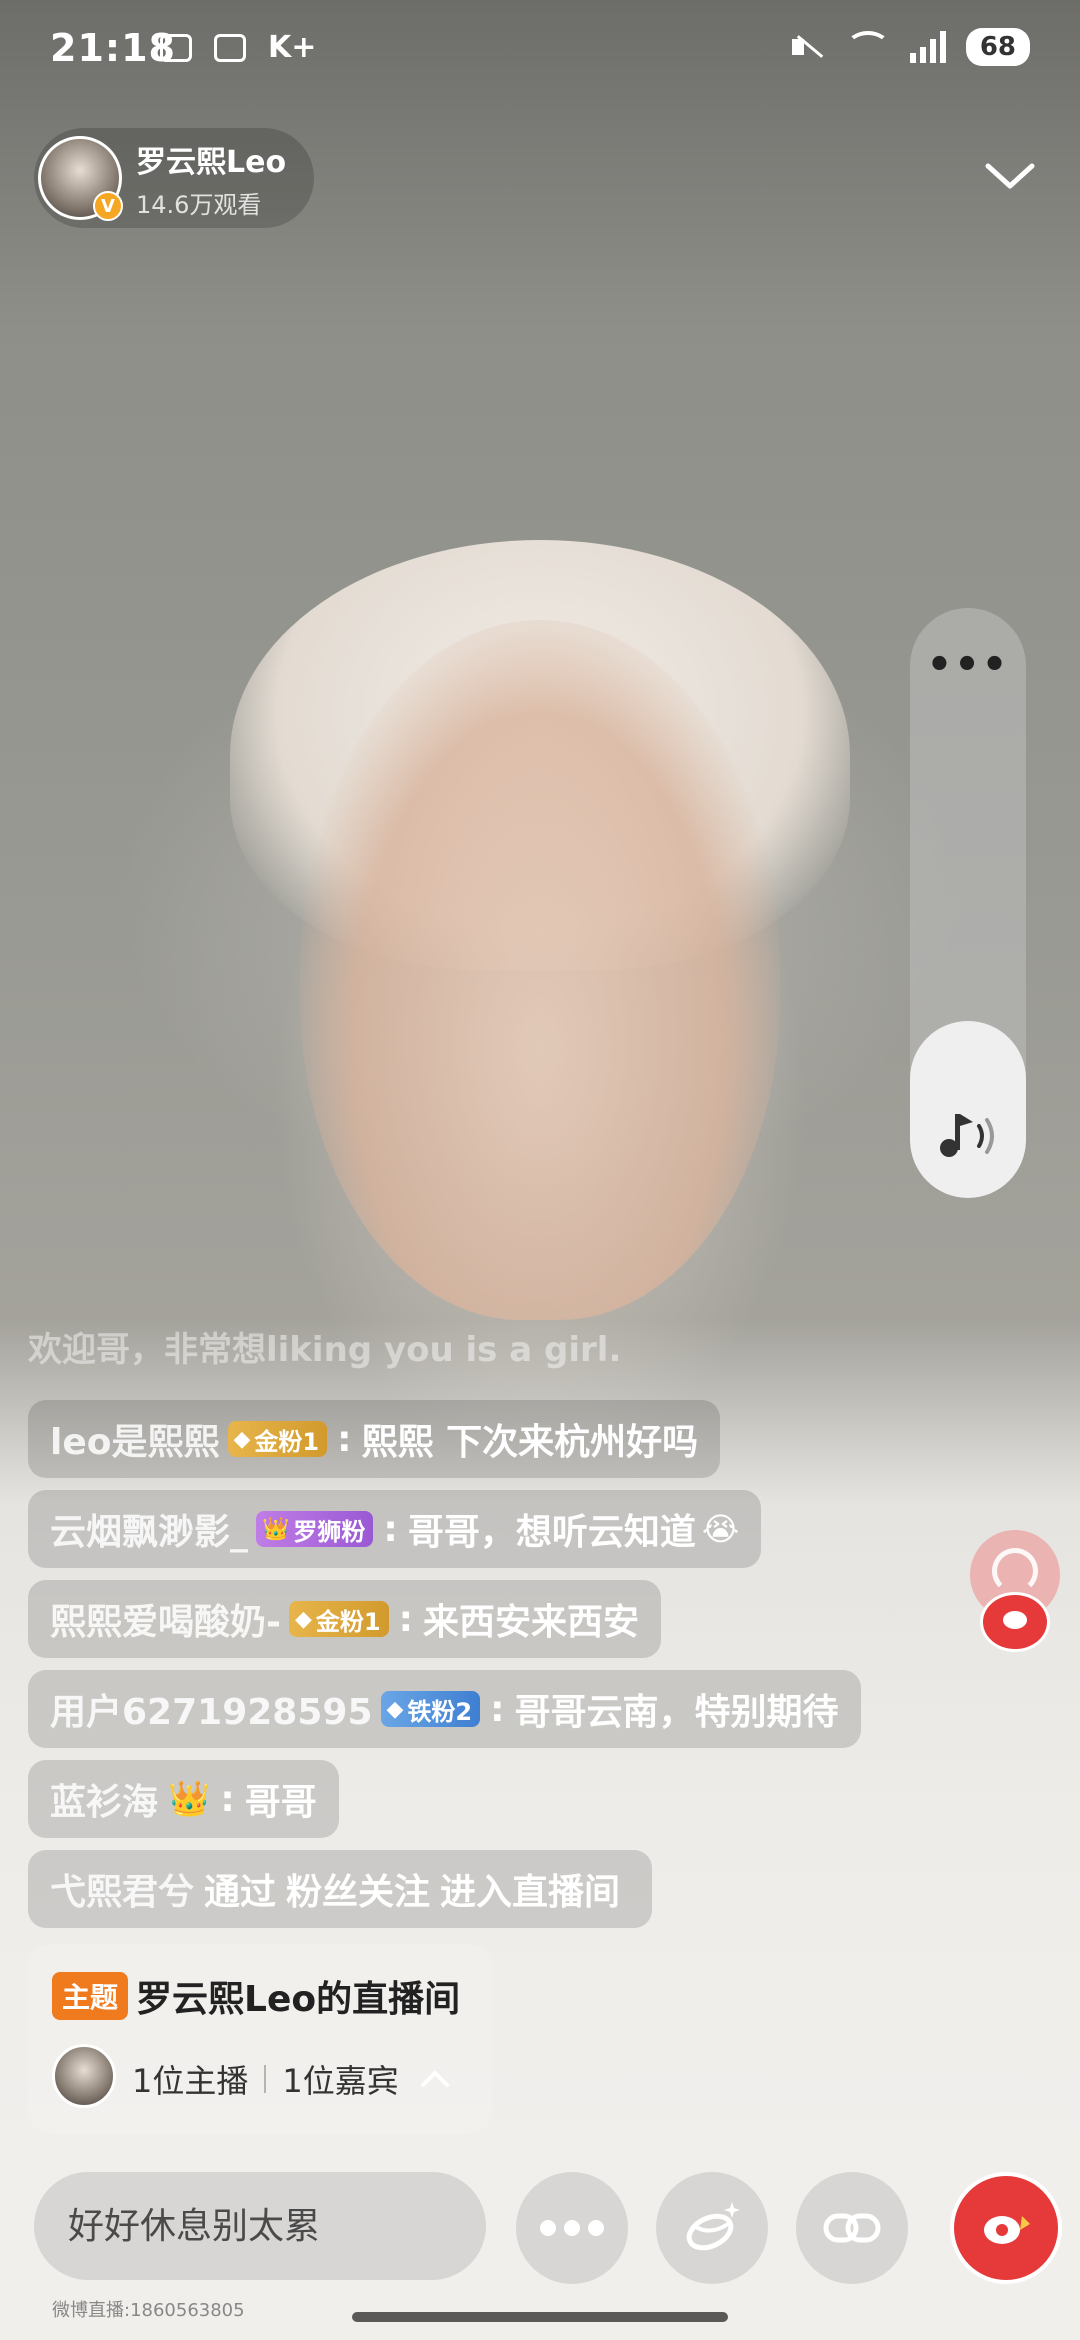  I want to click on chat-message: 用户6271928595 ◆ 铁粉2 : 哥哥云南，特别期待, so click(444, 1709).